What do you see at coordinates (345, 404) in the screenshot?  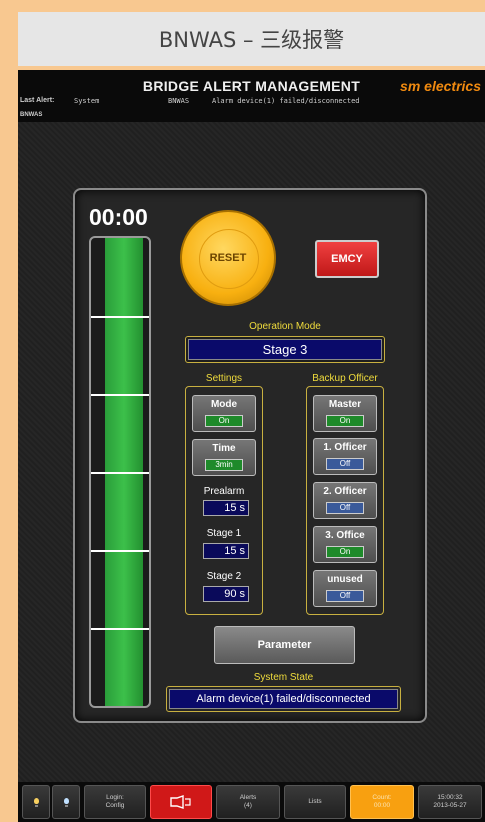 I see `master-button-label: Master` at bounding box center [345, 404].